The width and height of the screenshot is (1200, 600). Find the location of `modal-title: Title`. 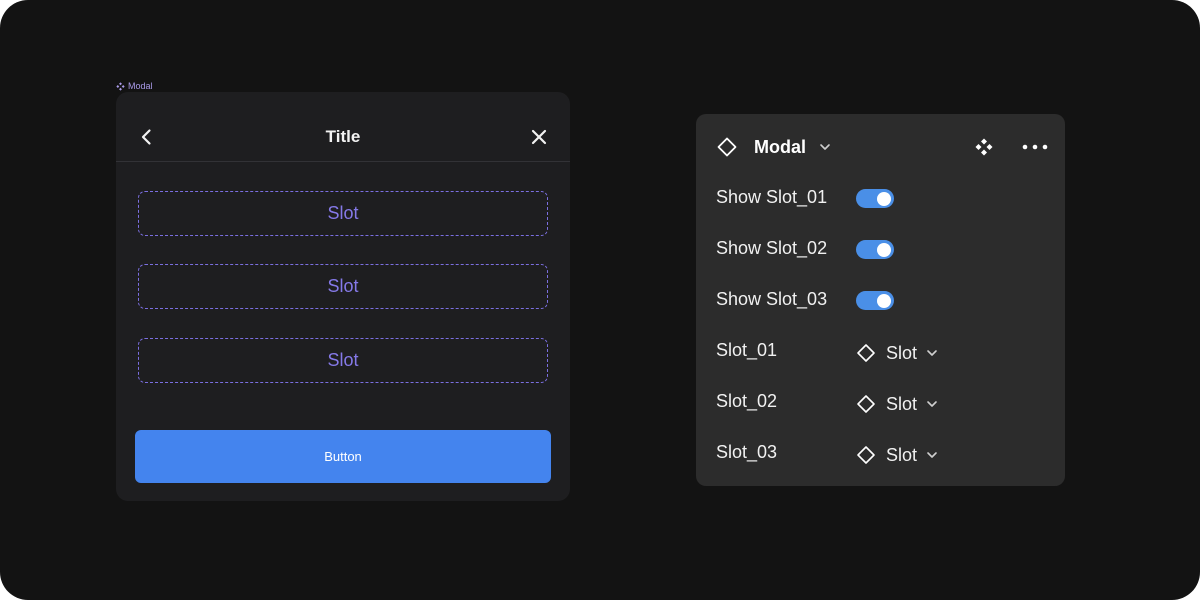

modal-title: Title is located at coordinates (343, 136).